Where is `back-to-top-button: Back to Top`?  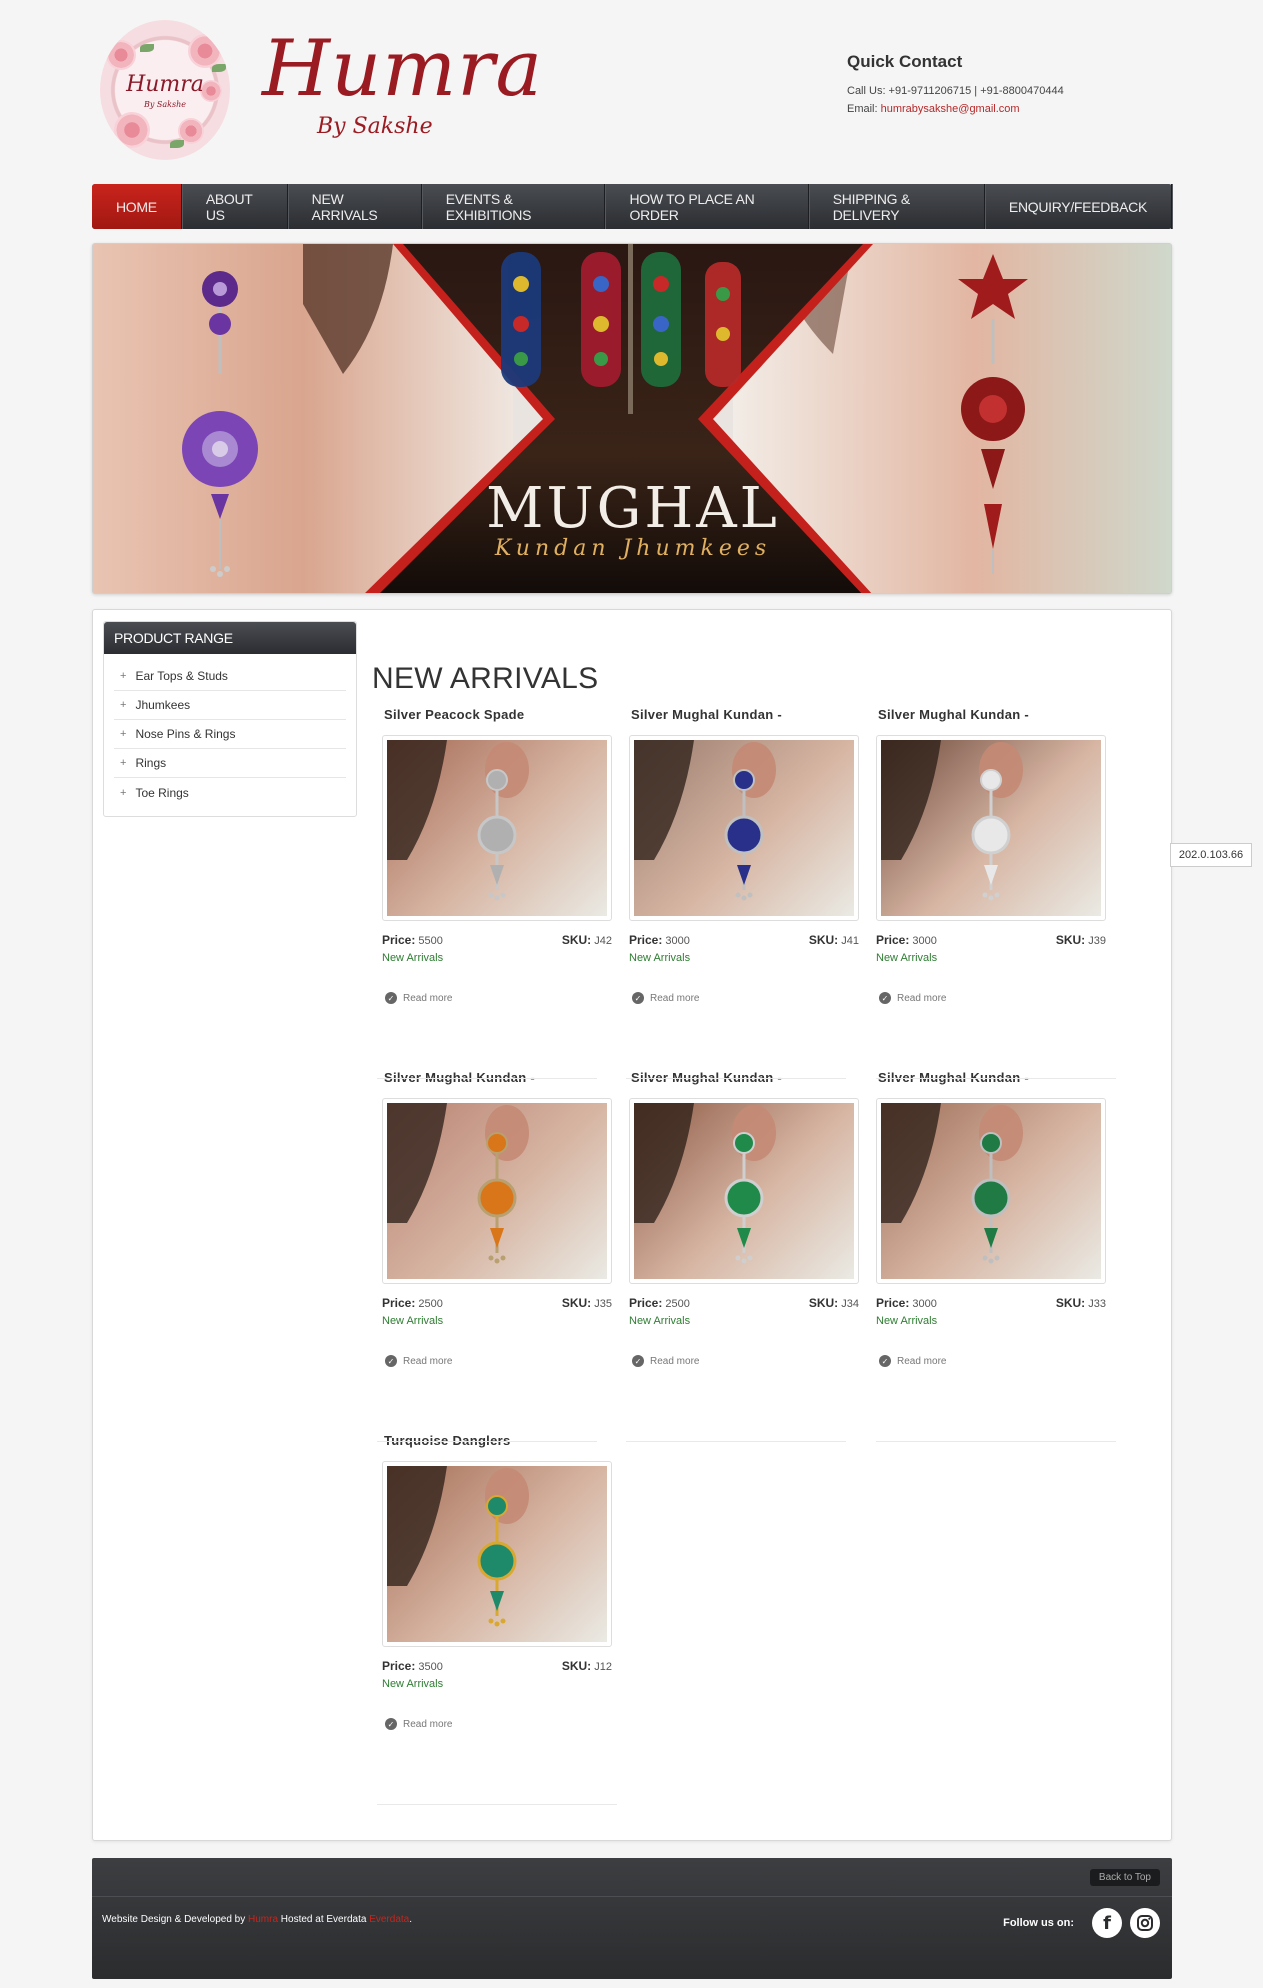
back-to-top-button: Back to Top is located at coordinates (1124, 1877).